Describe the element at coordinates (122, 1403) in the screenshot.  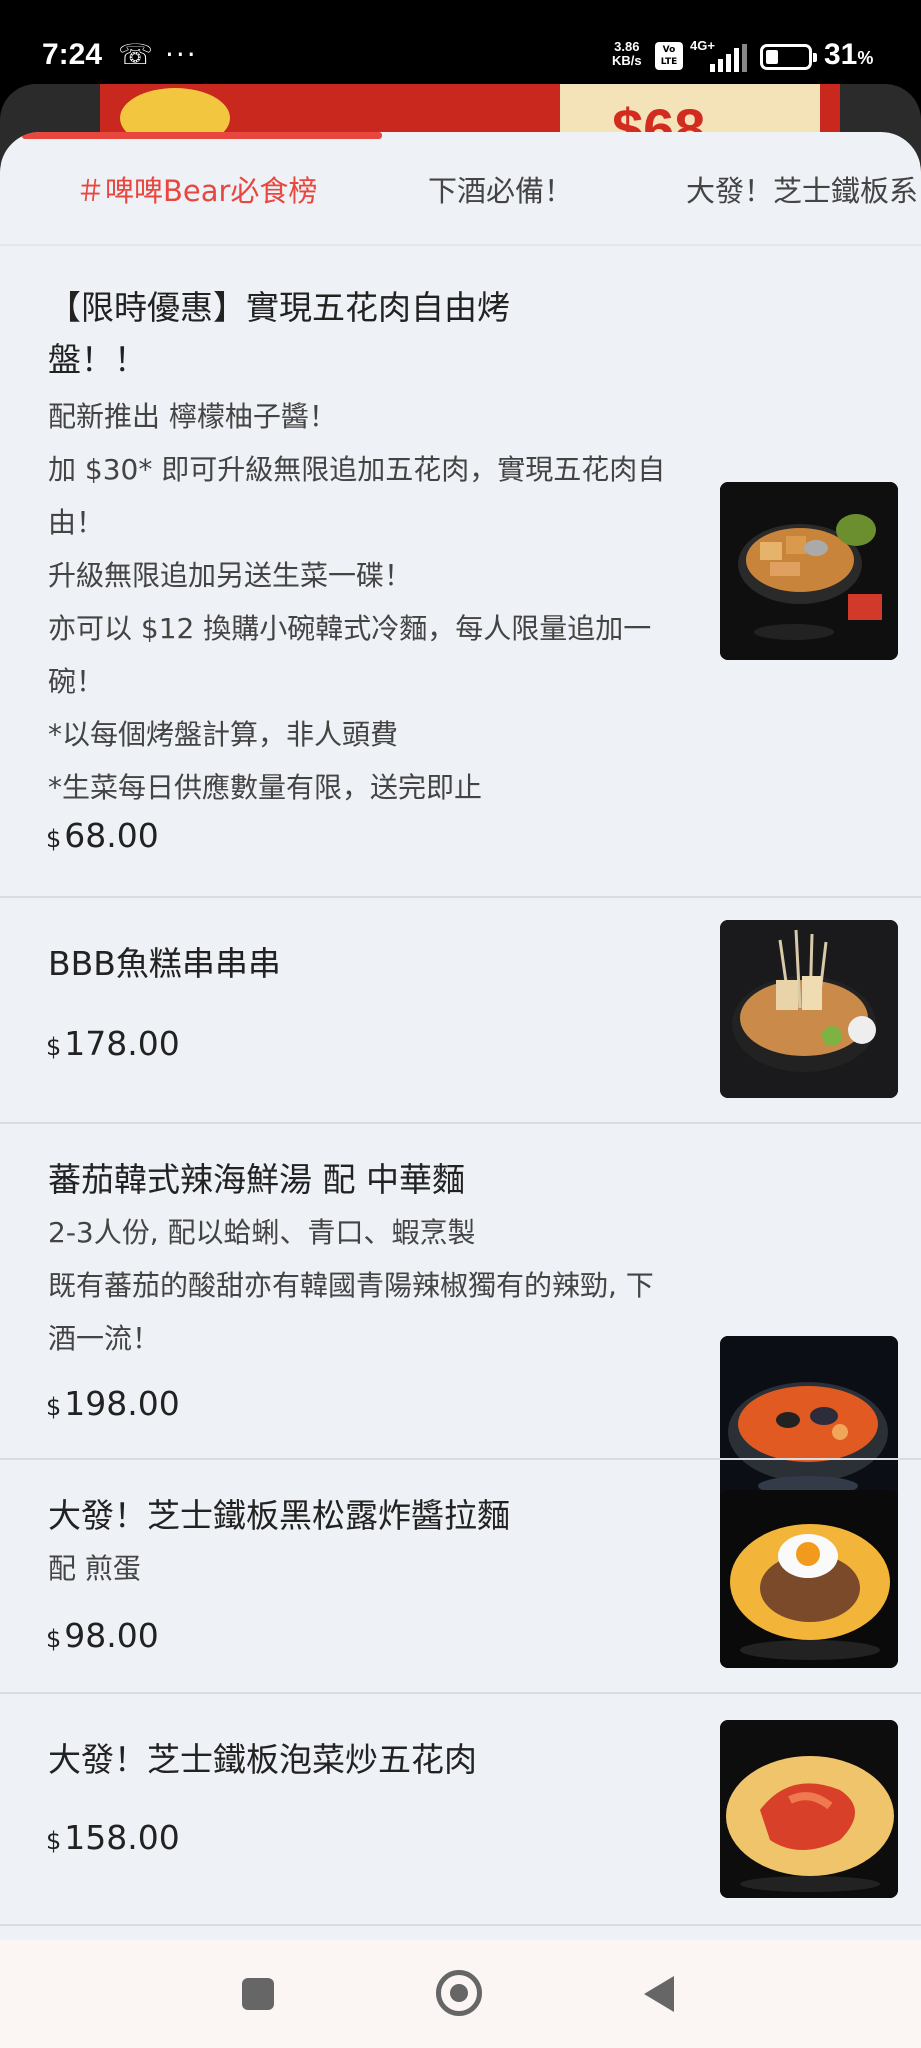
I see `price-value: 198.00` at that location.